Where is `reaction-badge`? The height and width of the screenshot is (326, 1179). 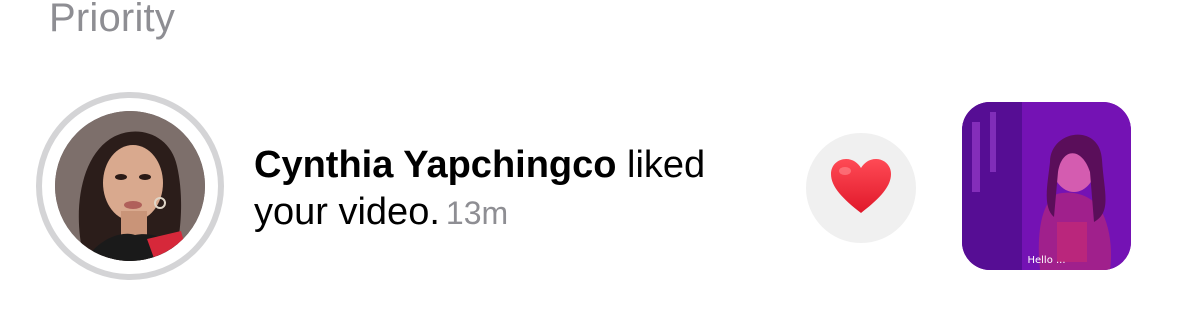
reaction-badge is located at coordinates (861, 188).